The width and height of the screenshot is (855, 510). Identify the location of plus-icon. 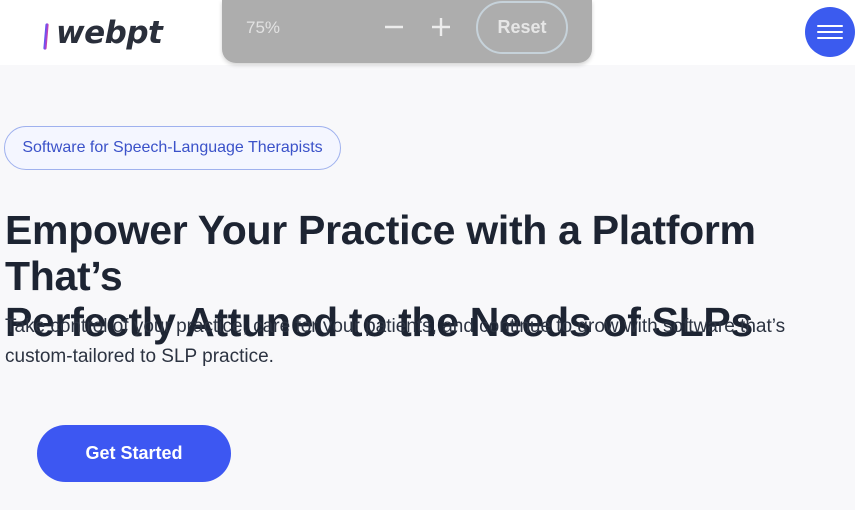
(441, 27).